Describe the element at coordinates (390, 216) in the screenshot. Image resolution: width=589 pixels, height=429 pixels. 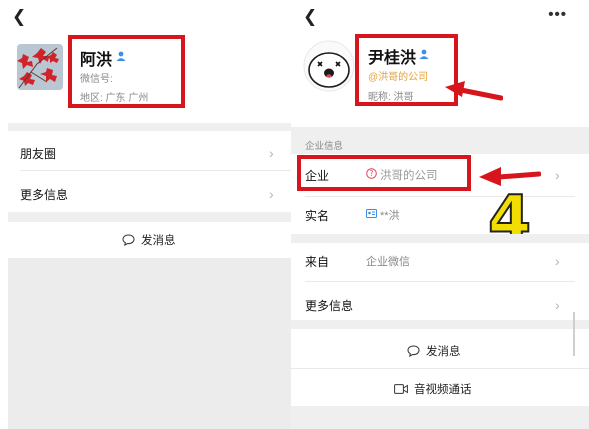
I see `realname-value: **洪` at that location.